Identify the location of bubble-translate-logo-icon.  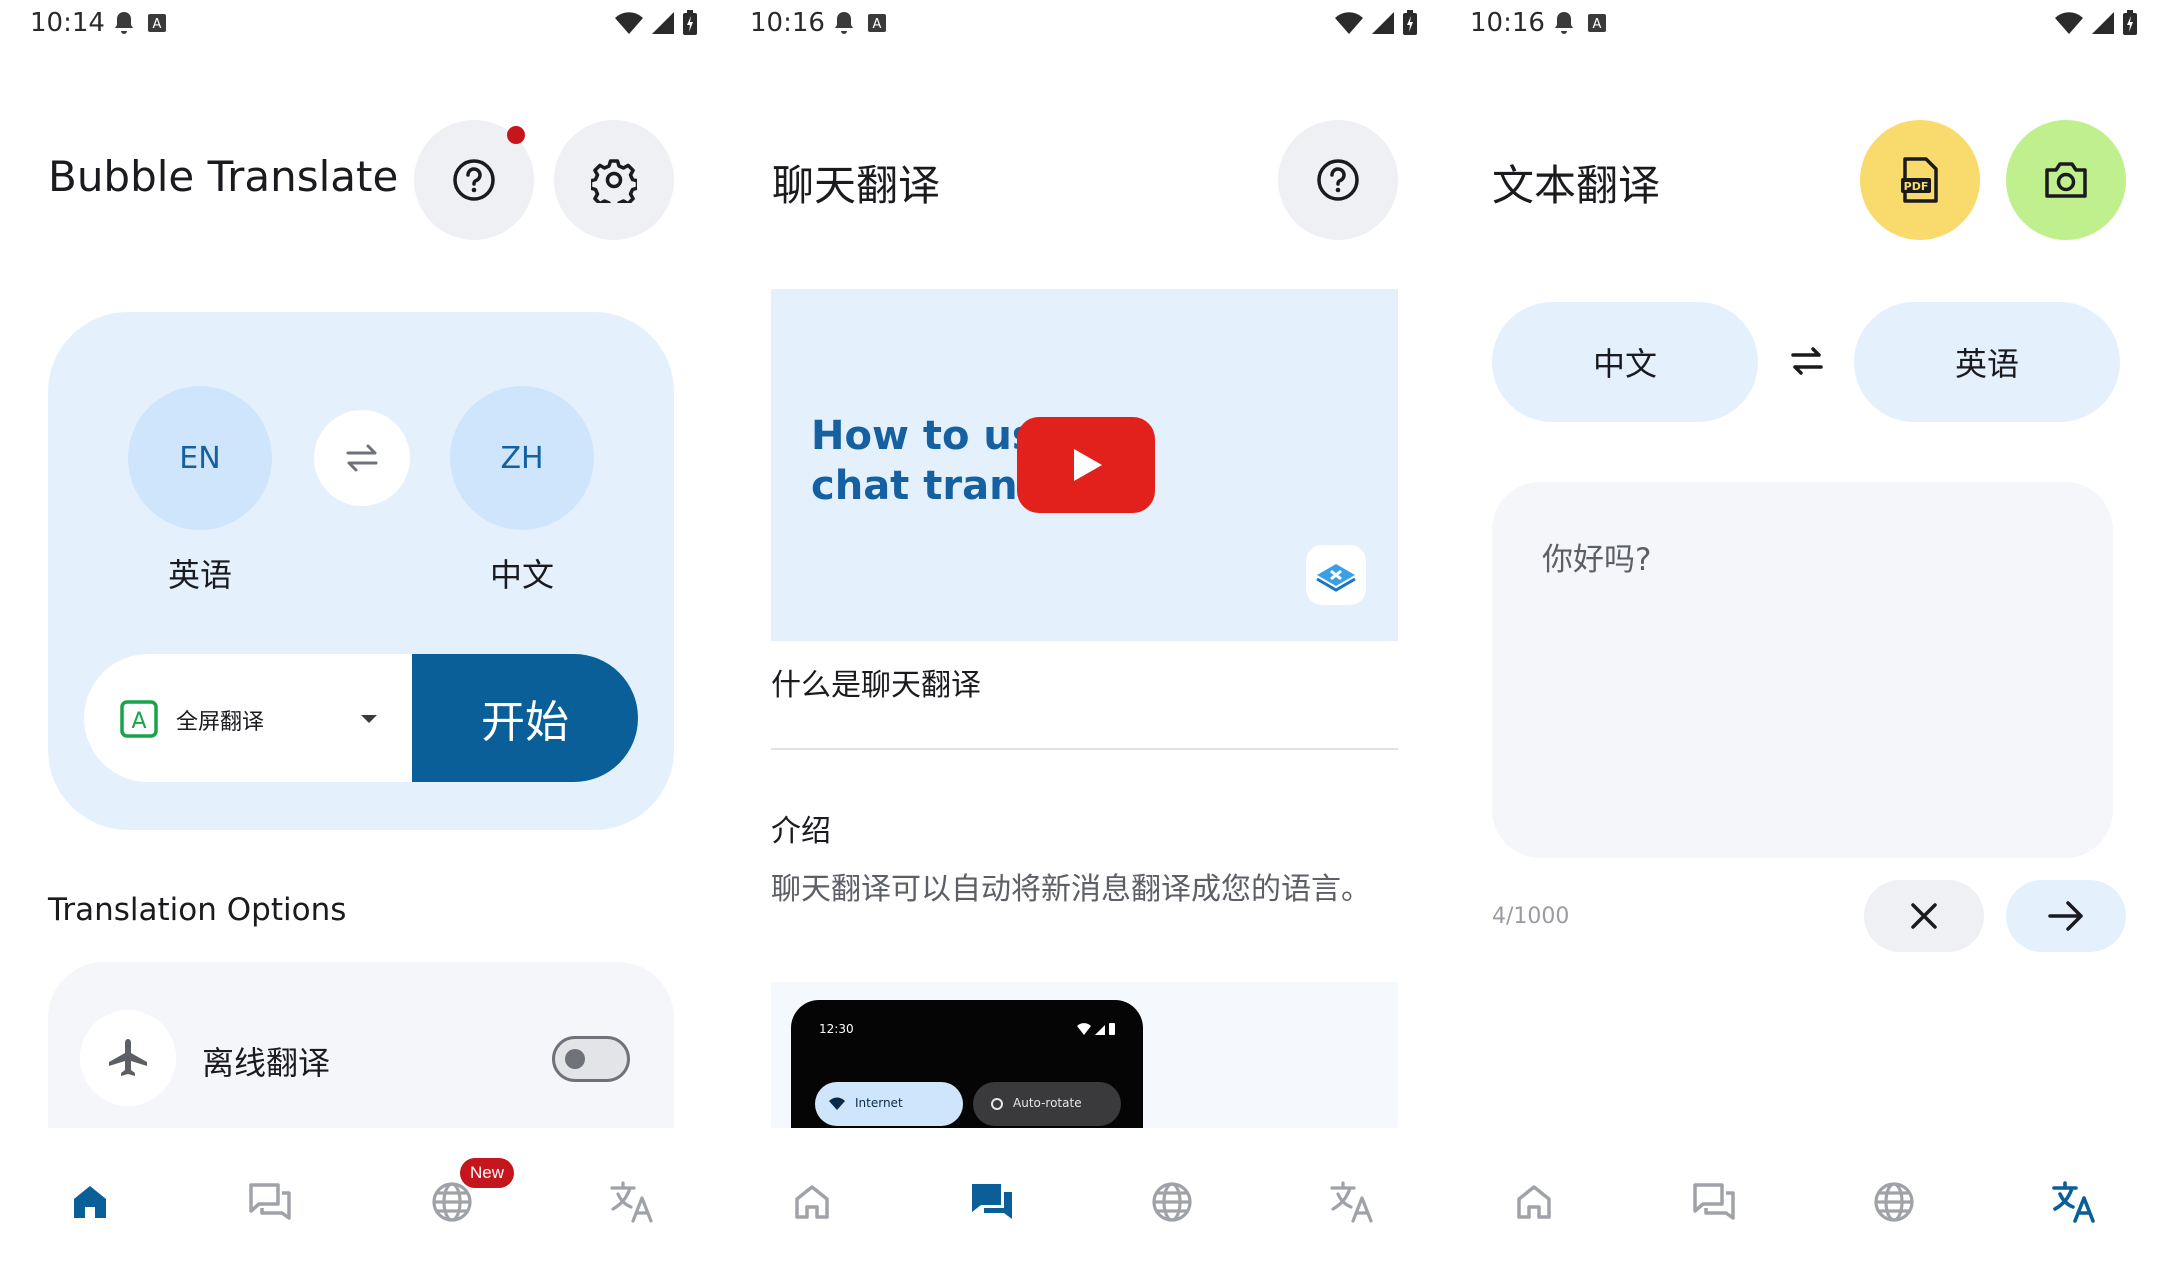
(1336, 578).